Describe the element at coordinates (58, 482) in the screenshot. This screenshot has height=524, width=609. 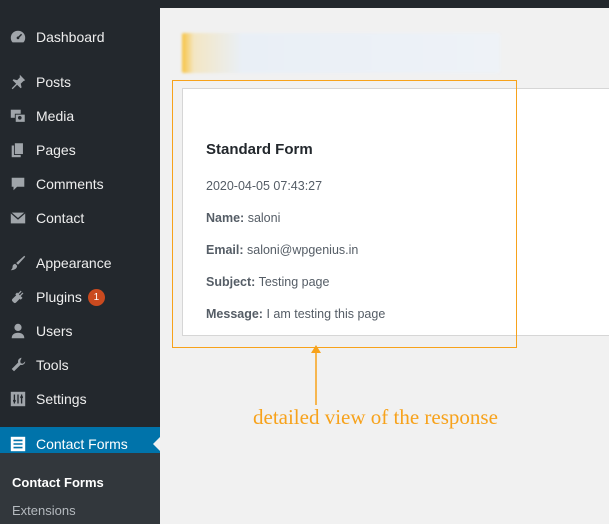
I see `submenu-item-contact-forms: Contact Forms` at that location.